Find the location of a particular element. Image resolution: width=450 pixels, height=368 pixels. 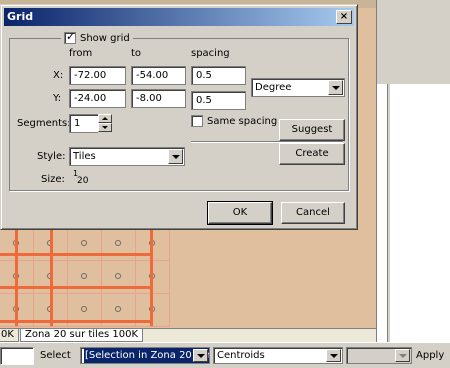

segments-label: Segments: is located at coordinates (44, 123).